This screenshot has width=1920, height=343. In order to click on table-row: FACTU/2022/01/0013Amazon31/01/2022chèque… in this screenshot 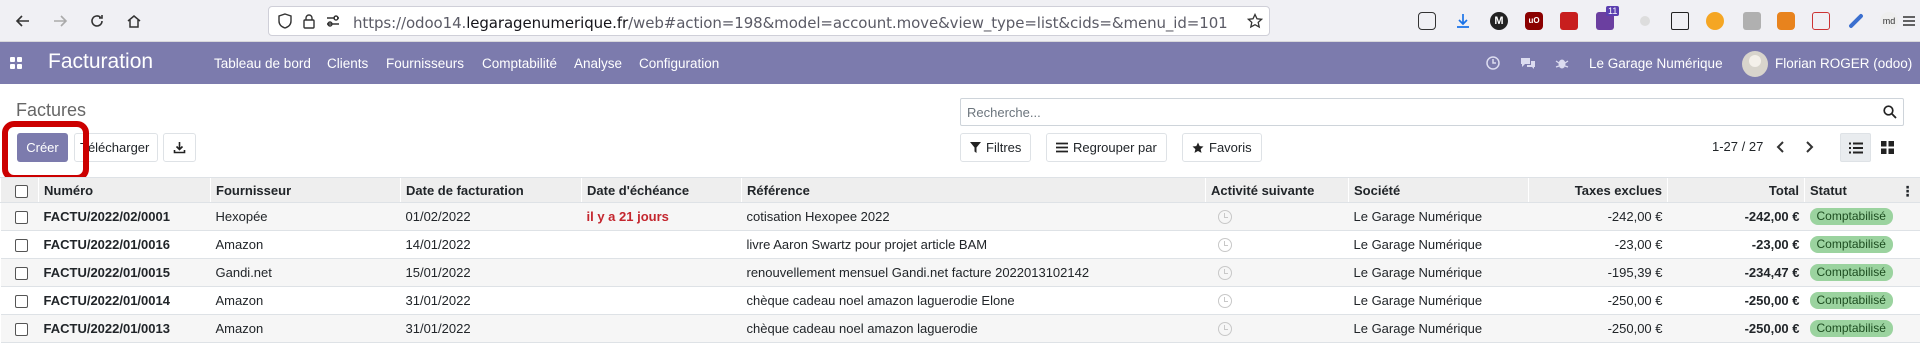, I will do `click(960, 329)`.